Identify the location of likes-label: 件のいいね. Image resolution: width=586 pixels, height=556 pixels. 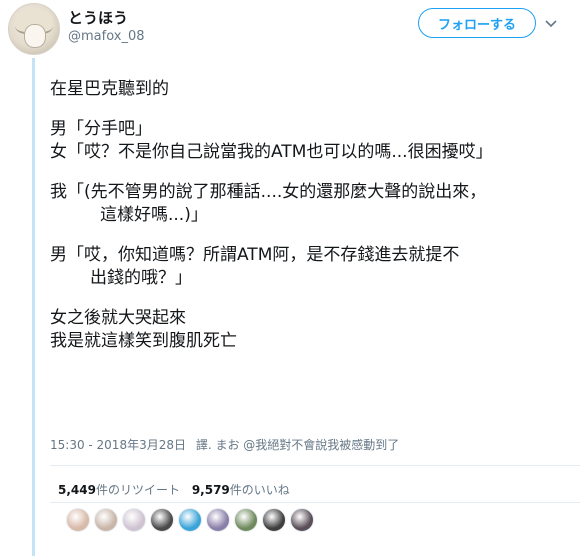
(259, 490).